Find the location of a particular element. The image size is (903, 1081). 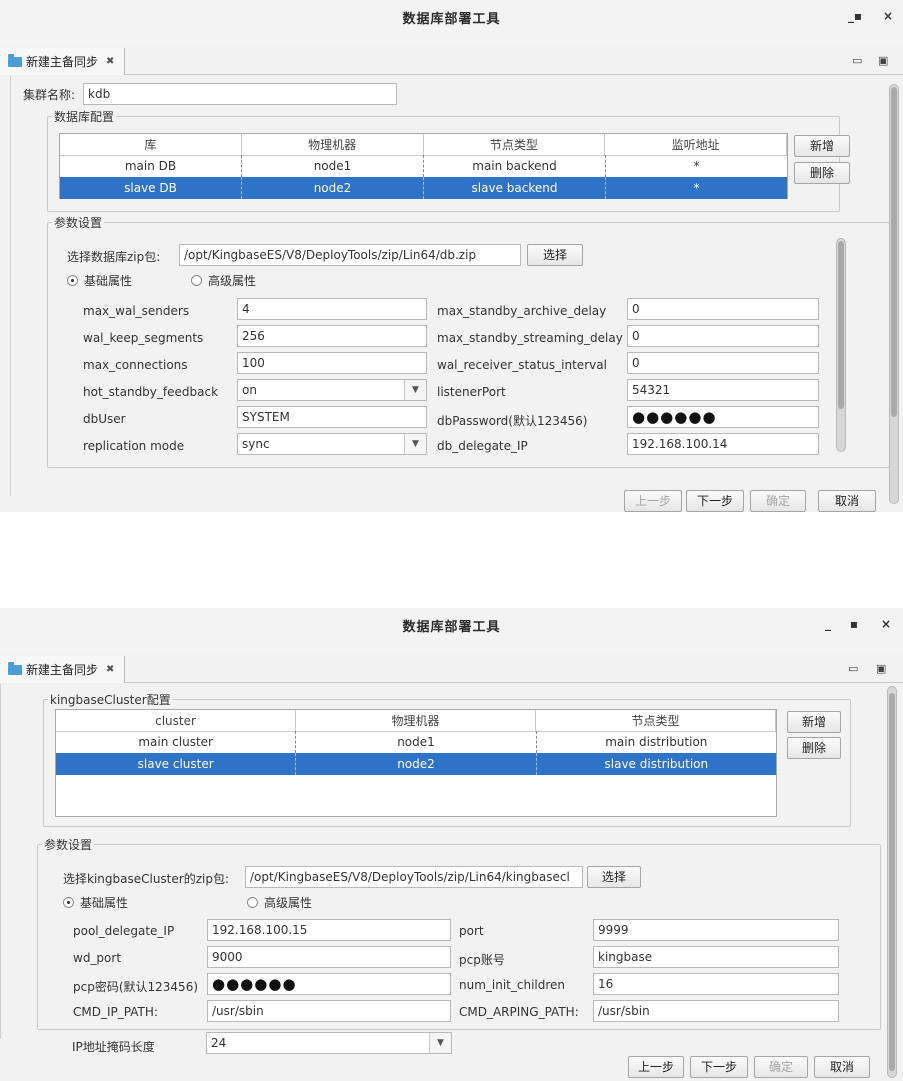

param-select: sync ▼ is located at coordinates (332, 444).